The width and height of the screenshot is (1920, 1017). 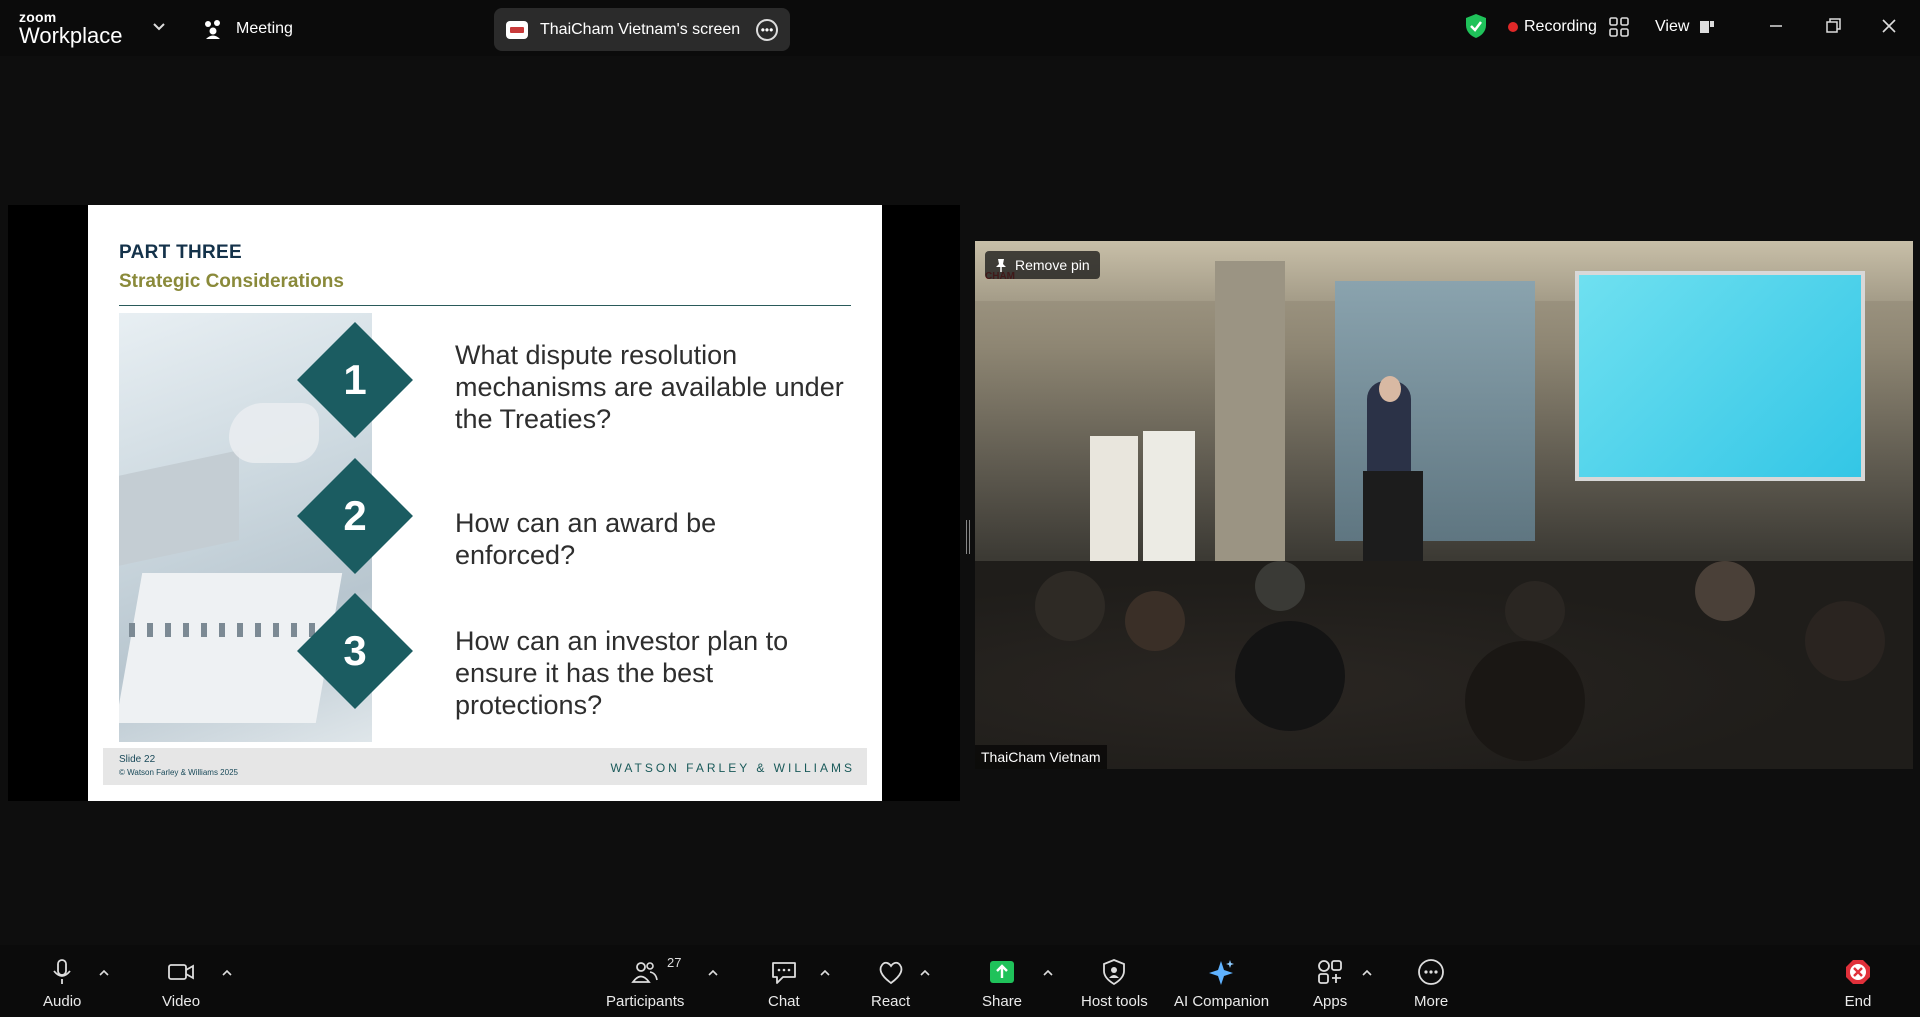 I want to click on pin-icon, so click(x=1001, y=265).